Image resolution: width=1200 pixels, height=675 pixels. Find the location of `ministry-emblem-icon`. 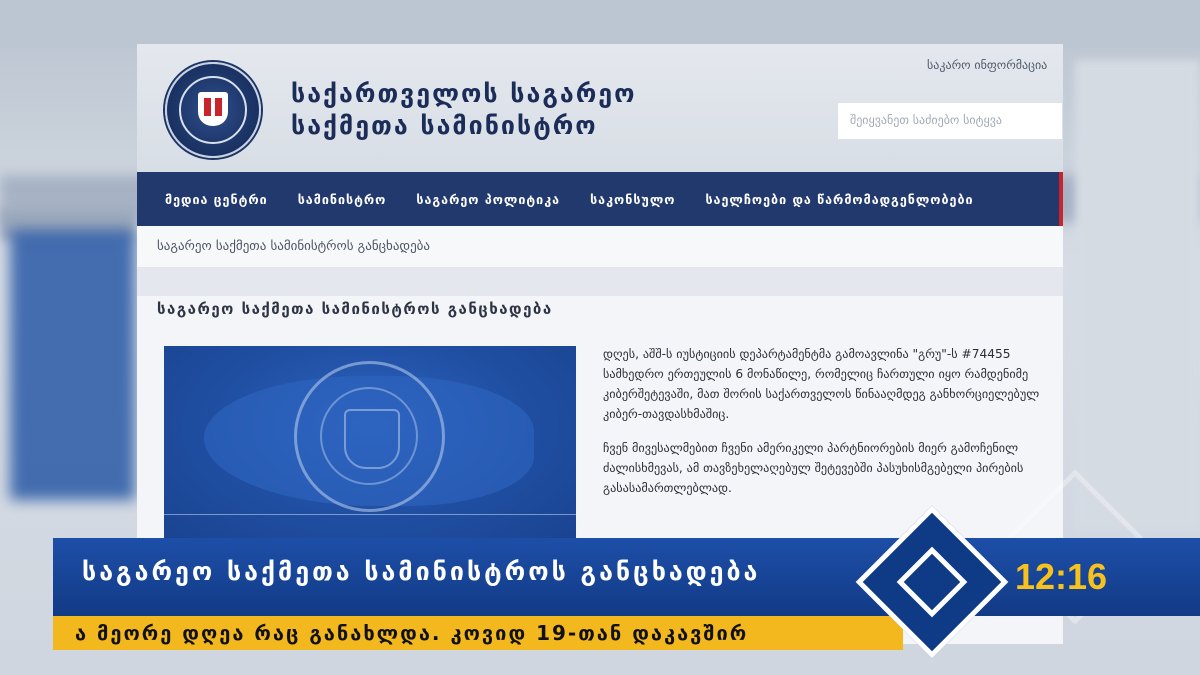

ministry-emblem-icon is located at coordinates (213, 110).